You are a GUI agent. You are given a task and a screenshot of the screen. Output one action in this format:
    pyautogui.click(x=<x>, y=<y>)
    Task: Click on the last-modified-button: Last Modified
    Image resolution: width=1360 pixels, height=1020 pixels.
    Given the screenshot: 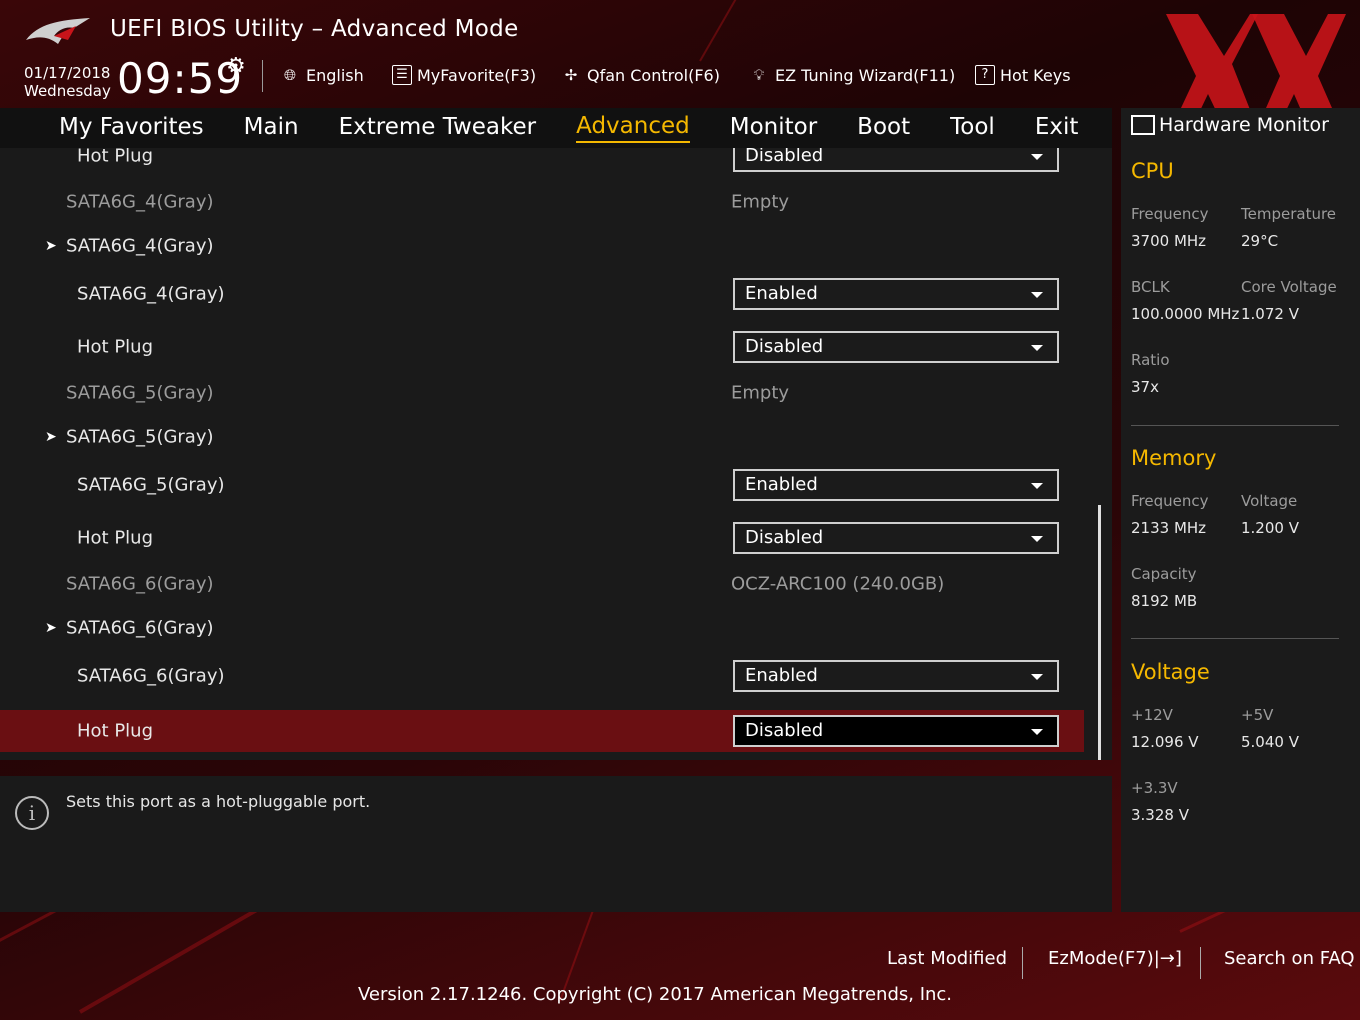 What is the action you would take?
    pyautogui.click(x=947, y=961)
    